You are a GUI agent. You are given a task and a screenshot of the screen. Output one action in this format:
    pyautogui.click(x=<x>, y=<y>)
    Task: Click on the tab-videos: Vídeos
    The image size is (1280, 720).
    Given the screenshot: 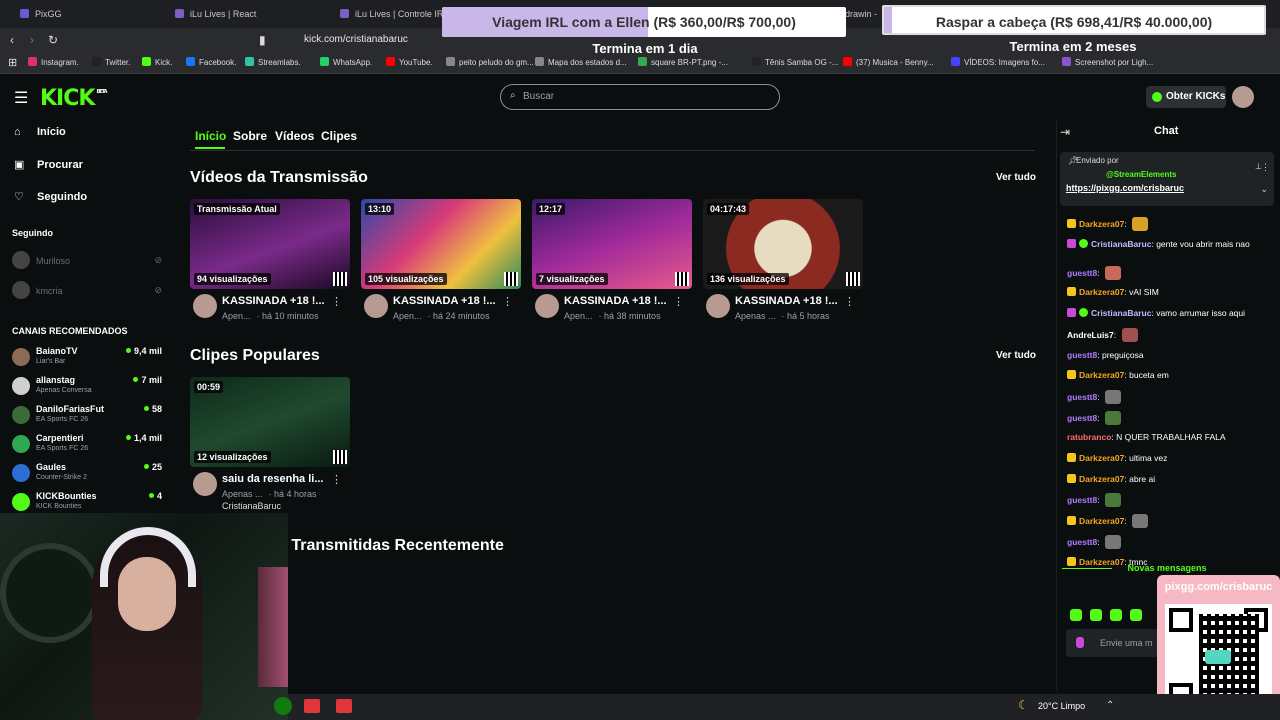 What is the action you would take?
    pyautogui.click(x=294, y=136)
    